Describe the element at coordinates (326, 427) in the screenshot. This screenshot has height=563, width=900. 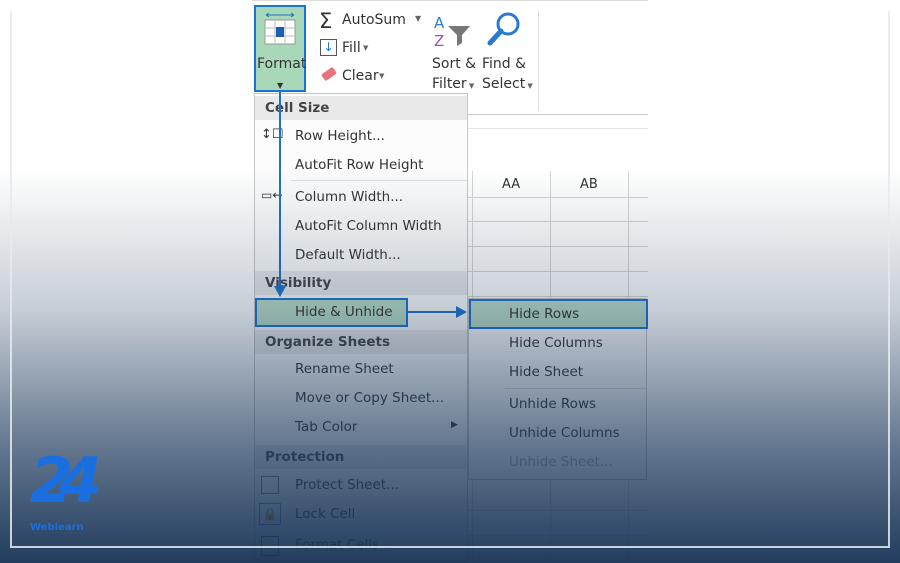
I see `menu-item-tab-color: Tab Color` at that location.